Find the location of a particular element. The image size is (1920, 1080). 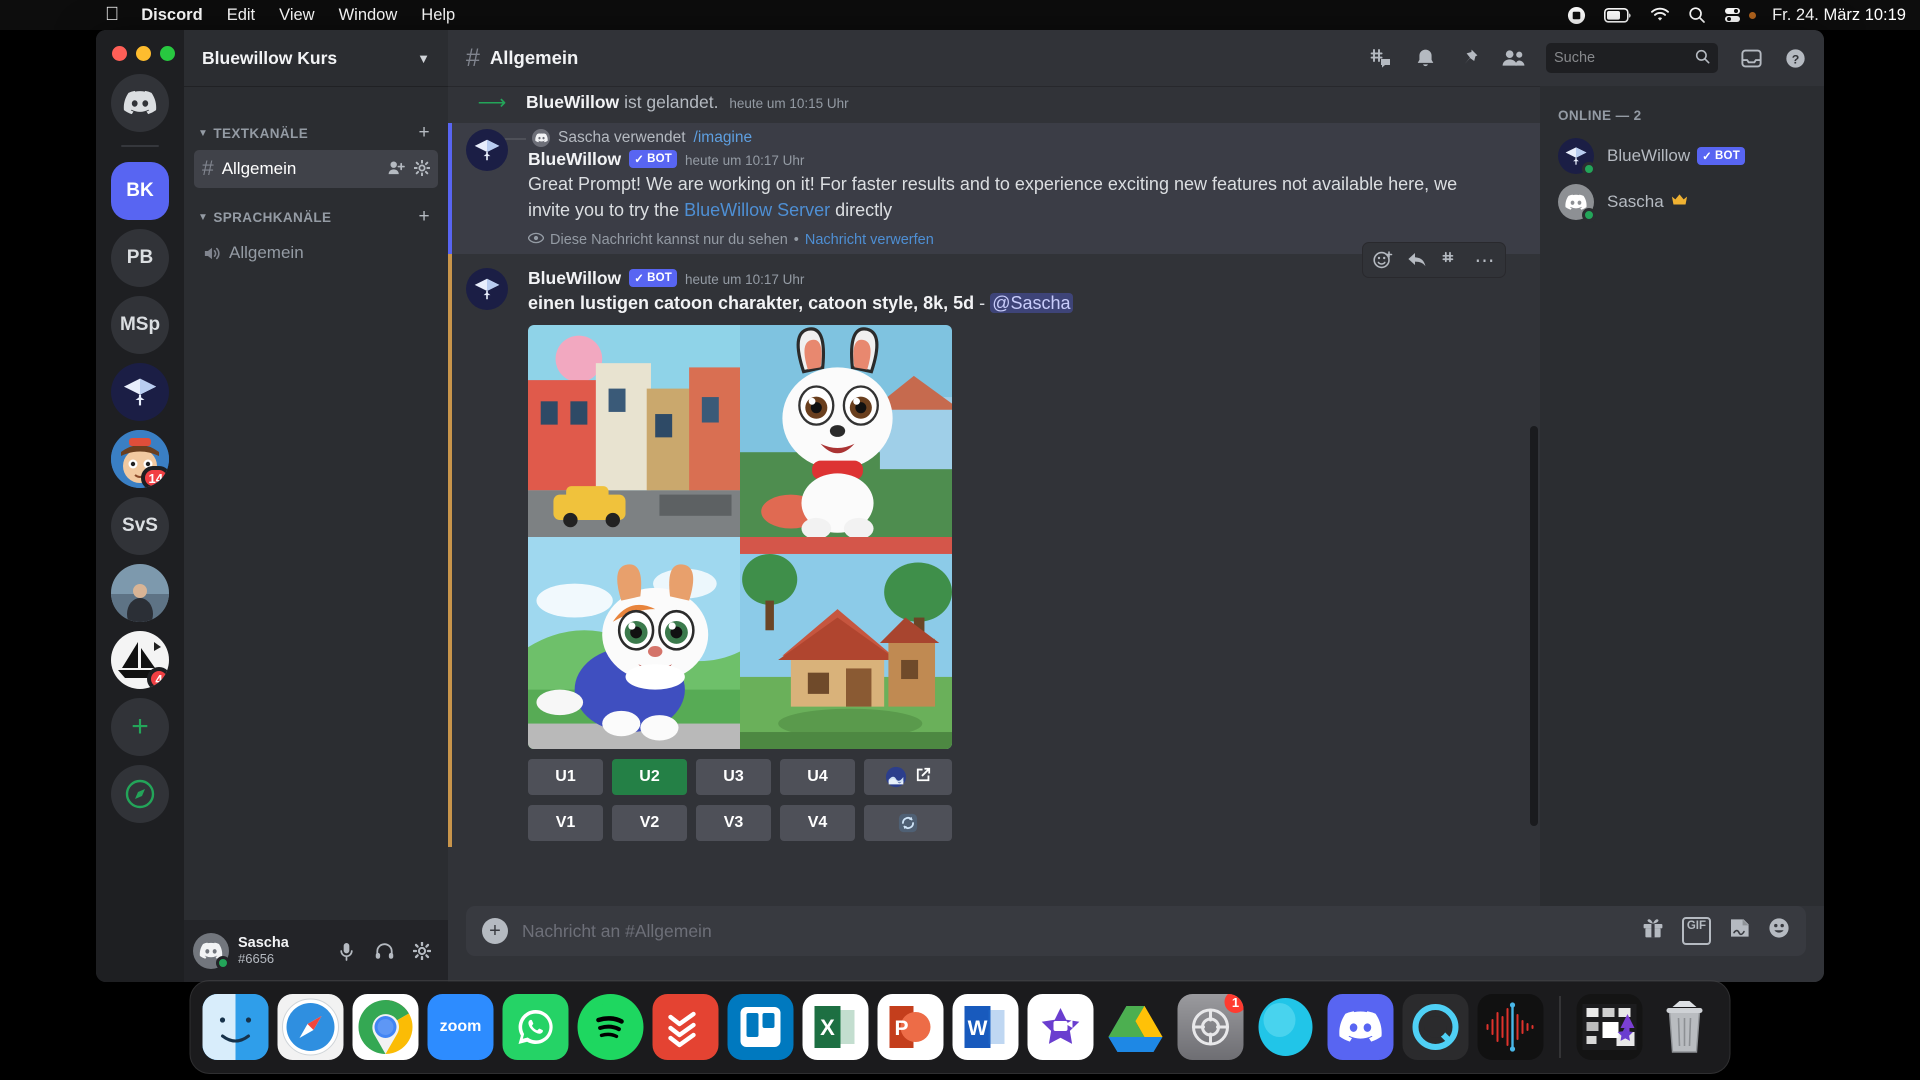

minimize-window-button is located at coordinates (143, 53).